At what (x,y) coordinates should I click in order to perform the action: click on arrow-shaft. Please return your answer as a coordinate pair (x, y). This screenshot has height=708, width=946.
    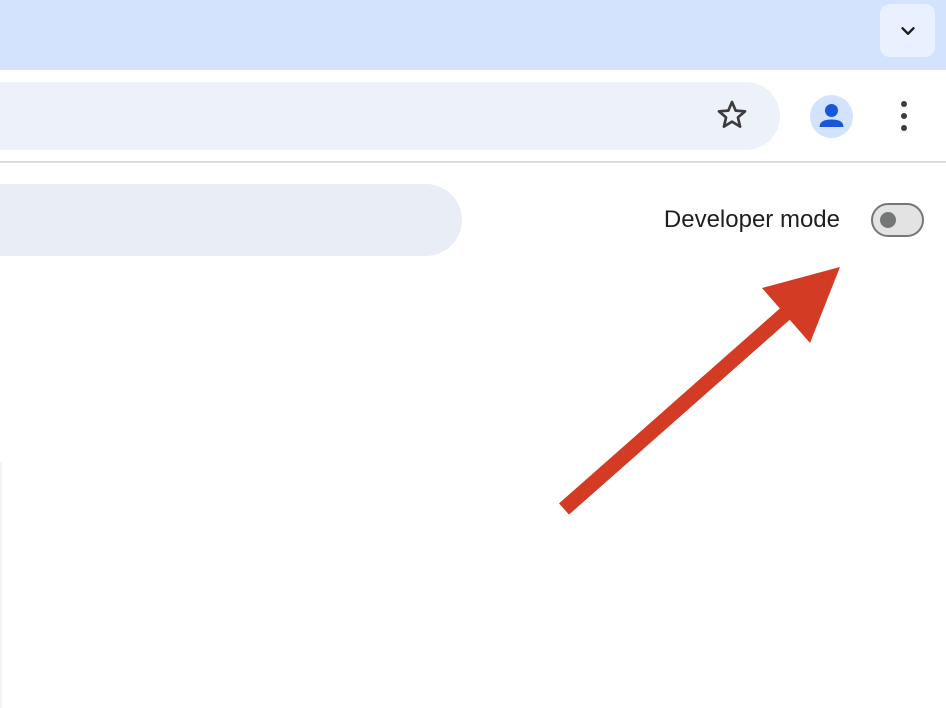
    Looking at the image, I should click on (679, 407).